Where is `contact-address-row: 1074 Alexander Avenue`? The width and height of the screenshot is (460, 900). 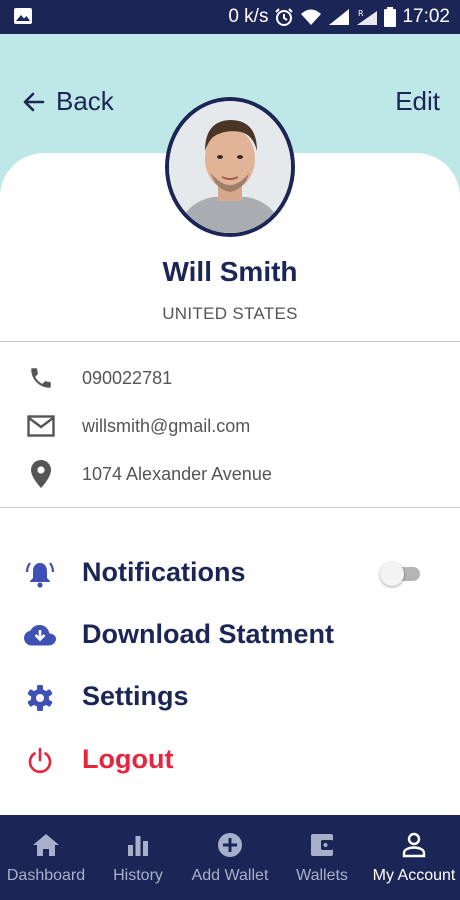 contact-address-row: 1074 Alexander Avenue is located at coordinates (230, 474).